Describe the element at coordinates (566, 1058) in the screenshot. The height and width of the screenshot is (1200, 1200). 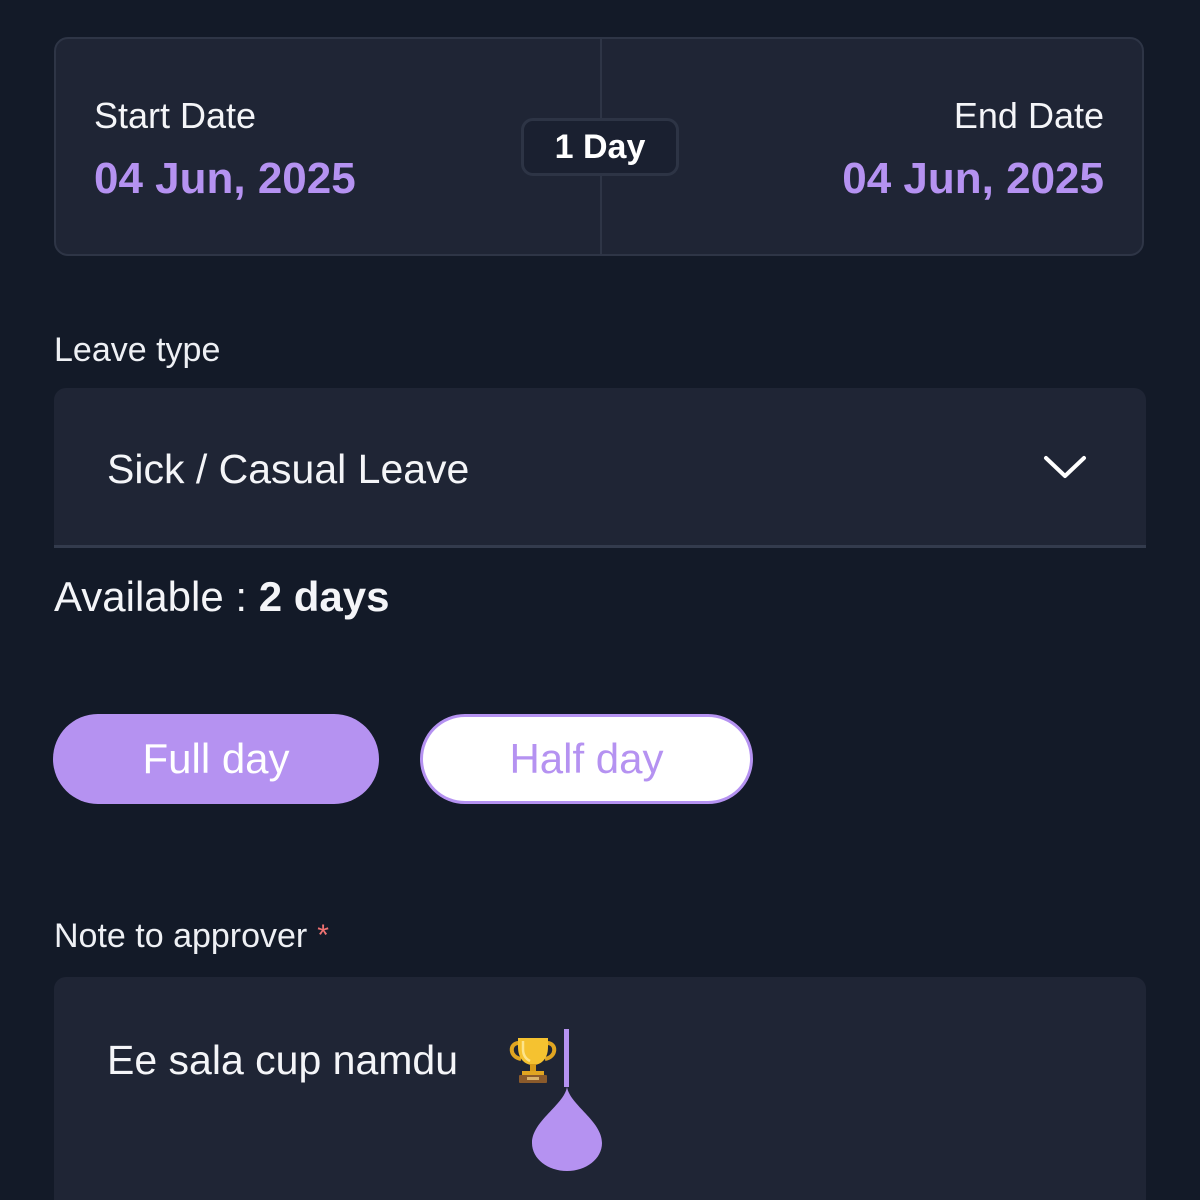
I see `text-cursor` at that location.